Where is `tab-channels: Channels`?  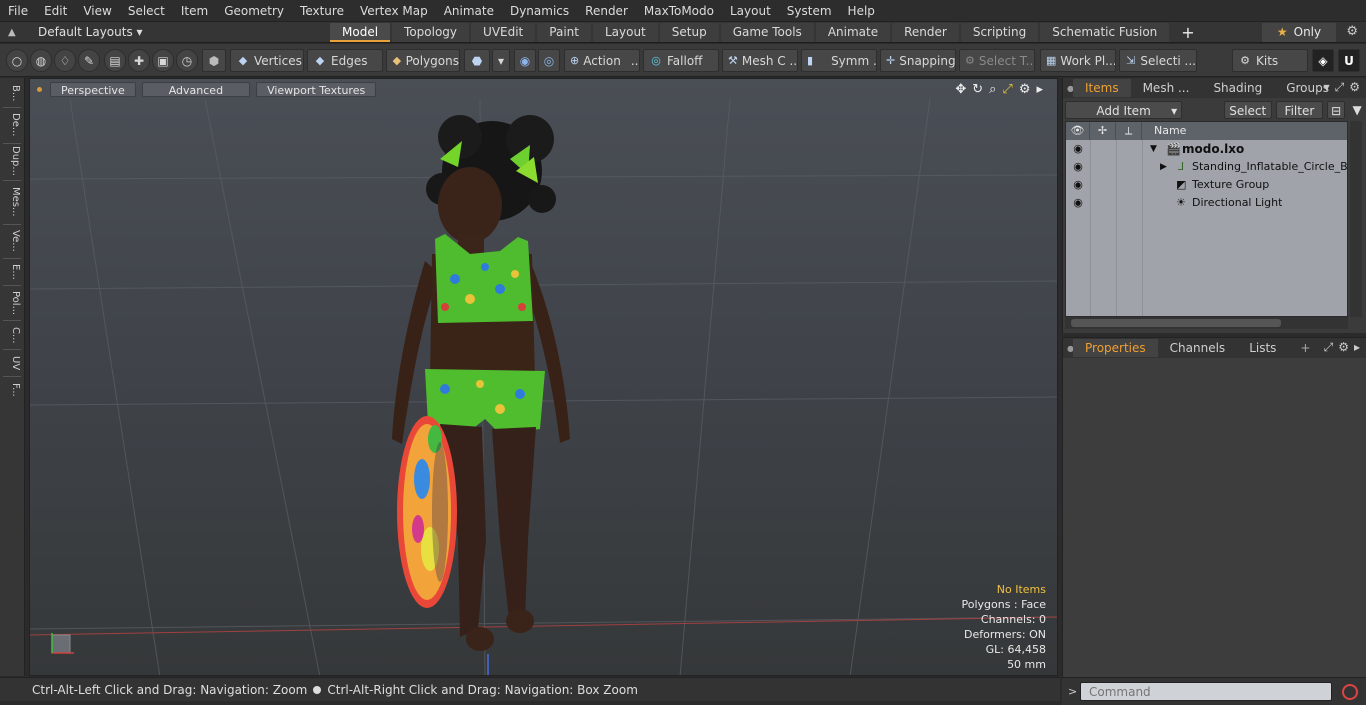 tab-channels: Channels is located at coordinates (1198, 348).